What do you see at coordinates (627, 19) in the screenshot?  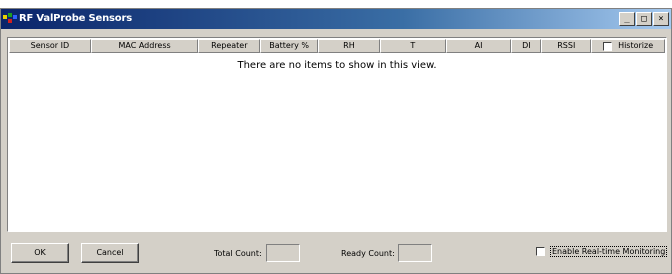 I see `minimize-button: _` at bounding box center [627, 19].